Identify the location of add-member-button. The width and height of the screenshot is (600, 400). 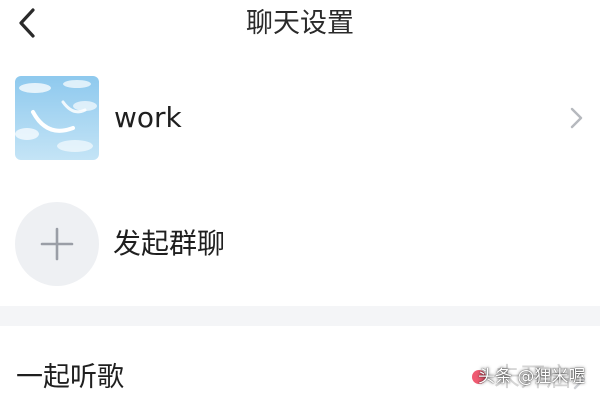
(57, 244).